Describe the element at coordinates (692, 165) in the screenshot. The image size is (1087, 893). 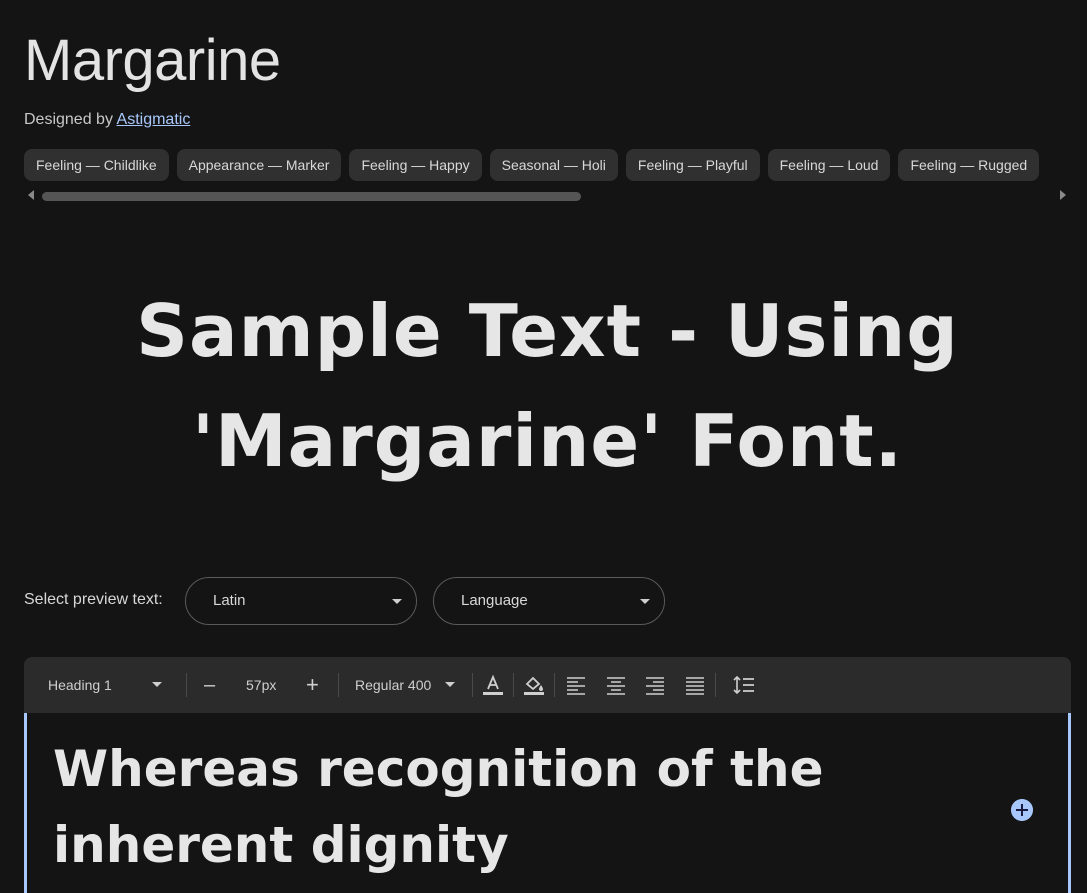
I see `tag-chip: Feeling — Playful` at that location.